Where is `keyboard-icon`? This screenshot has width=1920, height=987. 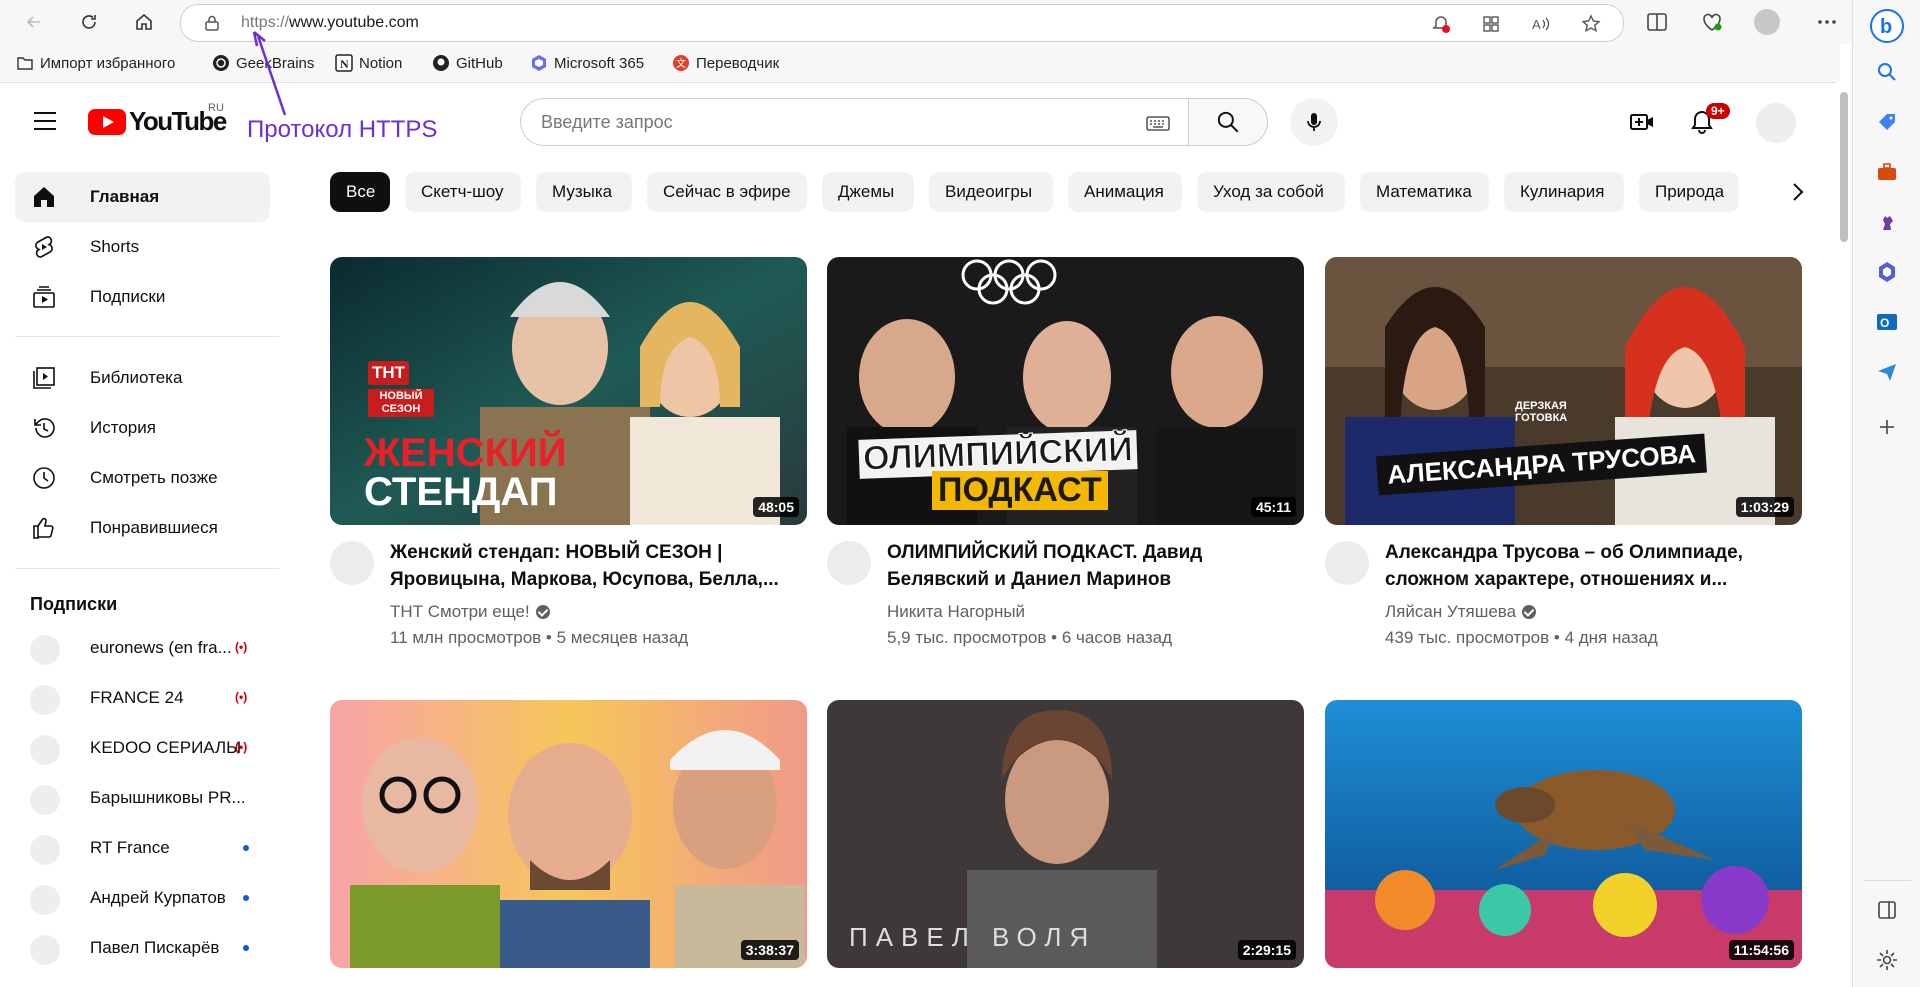
keyboard-icon is located at coordinates (1158, 123).